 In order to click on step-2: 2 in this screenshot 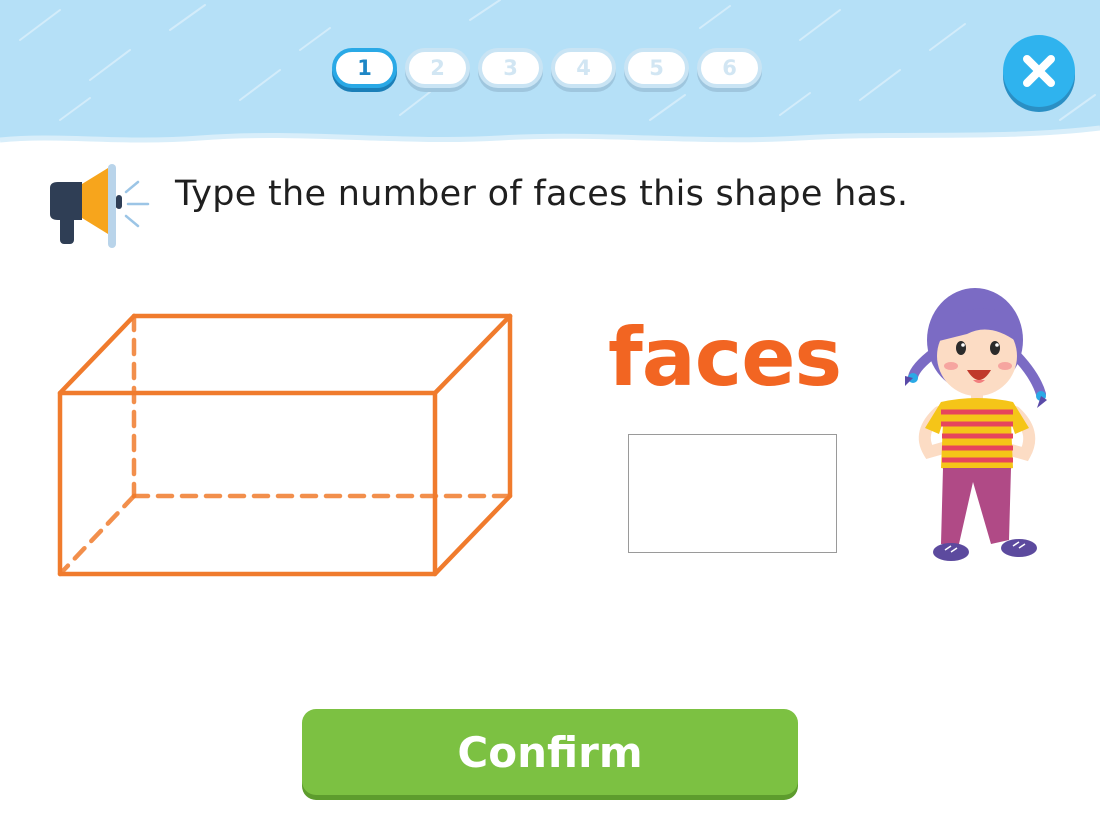, I will do `click(437, 68)`.